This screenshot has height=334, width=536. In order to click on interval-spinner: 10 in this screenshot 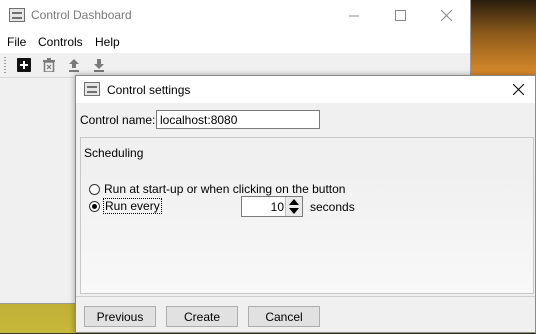, I will do `click(272, 206)`.